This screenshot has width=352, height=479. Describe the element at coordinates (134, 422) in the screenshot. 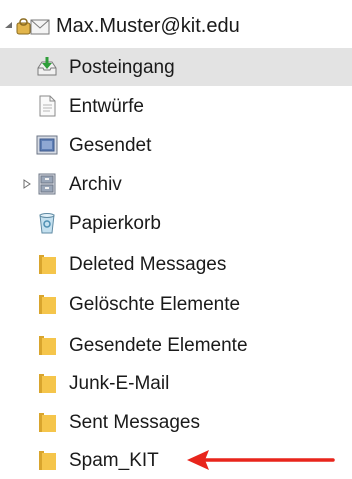

I see `folder-label: Sent Messages` at that location.